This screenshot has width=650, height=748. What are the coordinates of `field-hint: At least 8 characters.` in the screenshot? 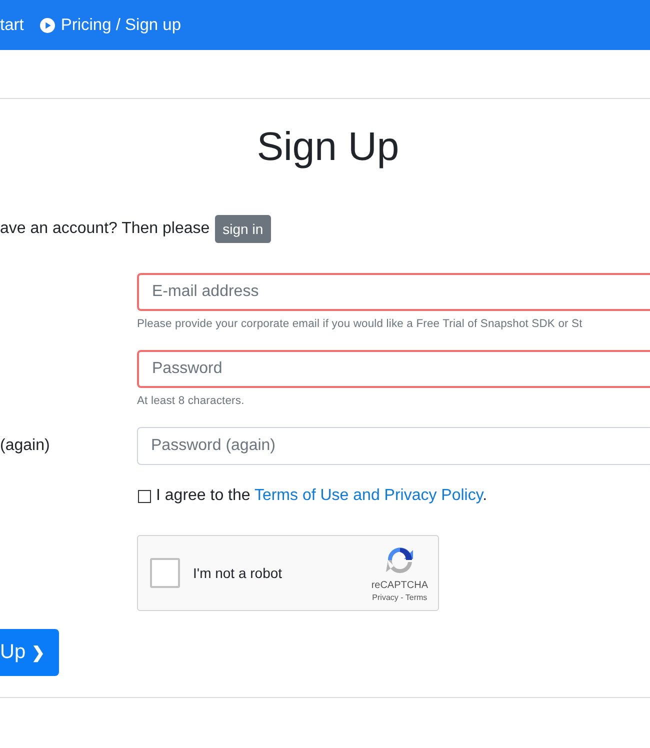 It's located at (191, 402).